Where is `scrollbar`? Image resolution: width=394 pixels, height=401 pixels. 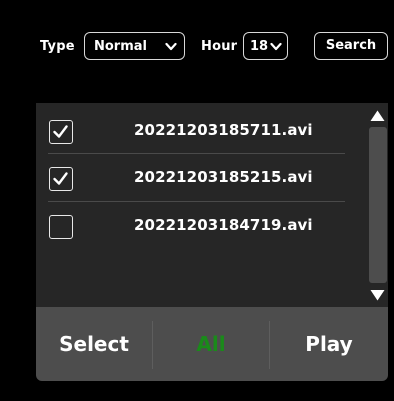
scrollbar is located at coordinates (377, 205).